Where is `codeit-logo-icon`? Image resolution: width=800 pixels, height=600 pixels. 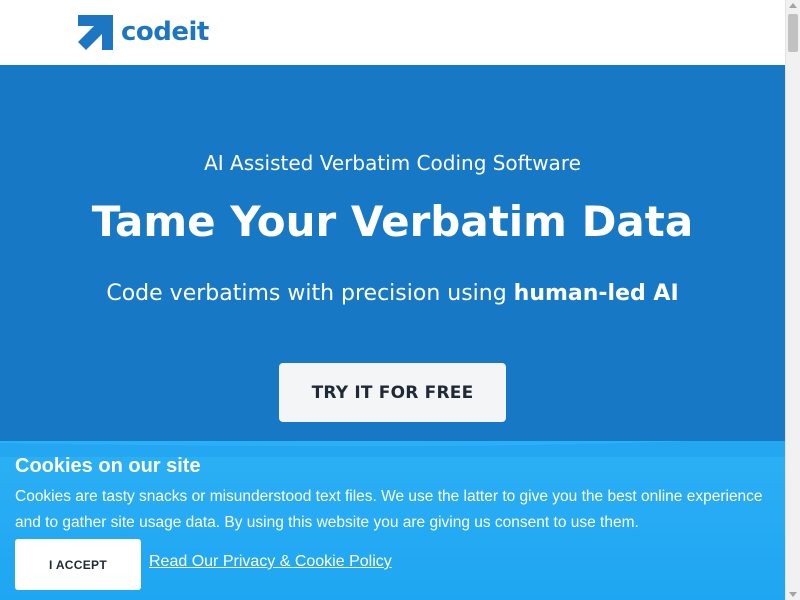
codeit-logo-icon is located at coordinates (95, 32).